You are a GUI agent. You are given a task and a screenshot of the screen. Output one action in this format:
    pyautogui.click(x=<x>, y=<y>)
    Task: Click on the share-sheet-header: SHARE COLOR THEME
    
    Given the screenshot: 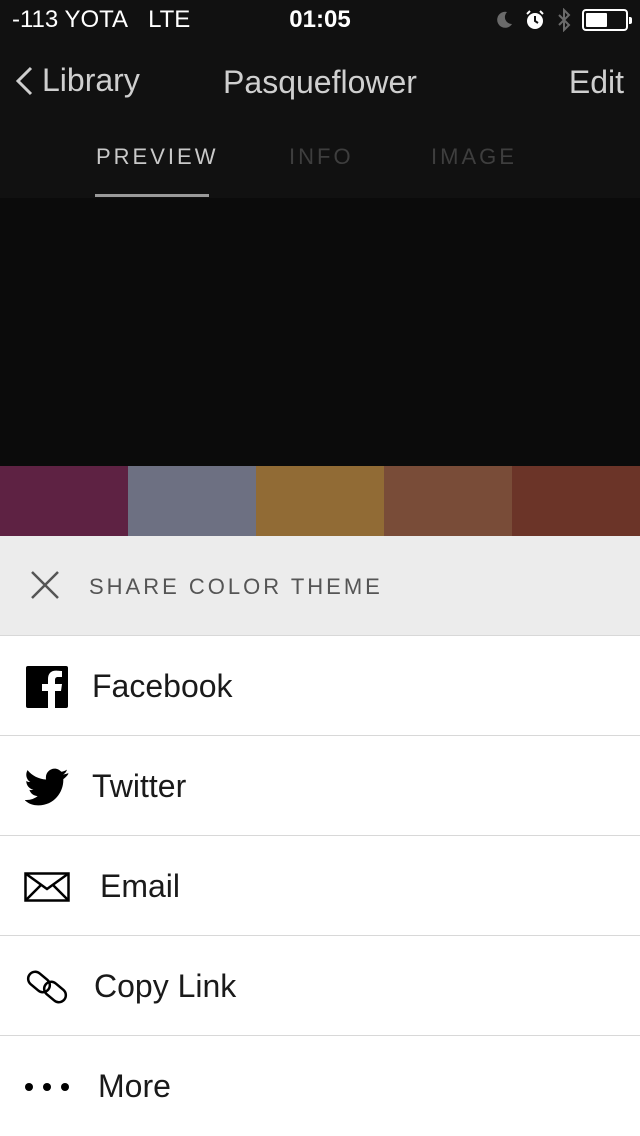 What is the action you would take?
    pyautogui.click(x=320, y=586)
    